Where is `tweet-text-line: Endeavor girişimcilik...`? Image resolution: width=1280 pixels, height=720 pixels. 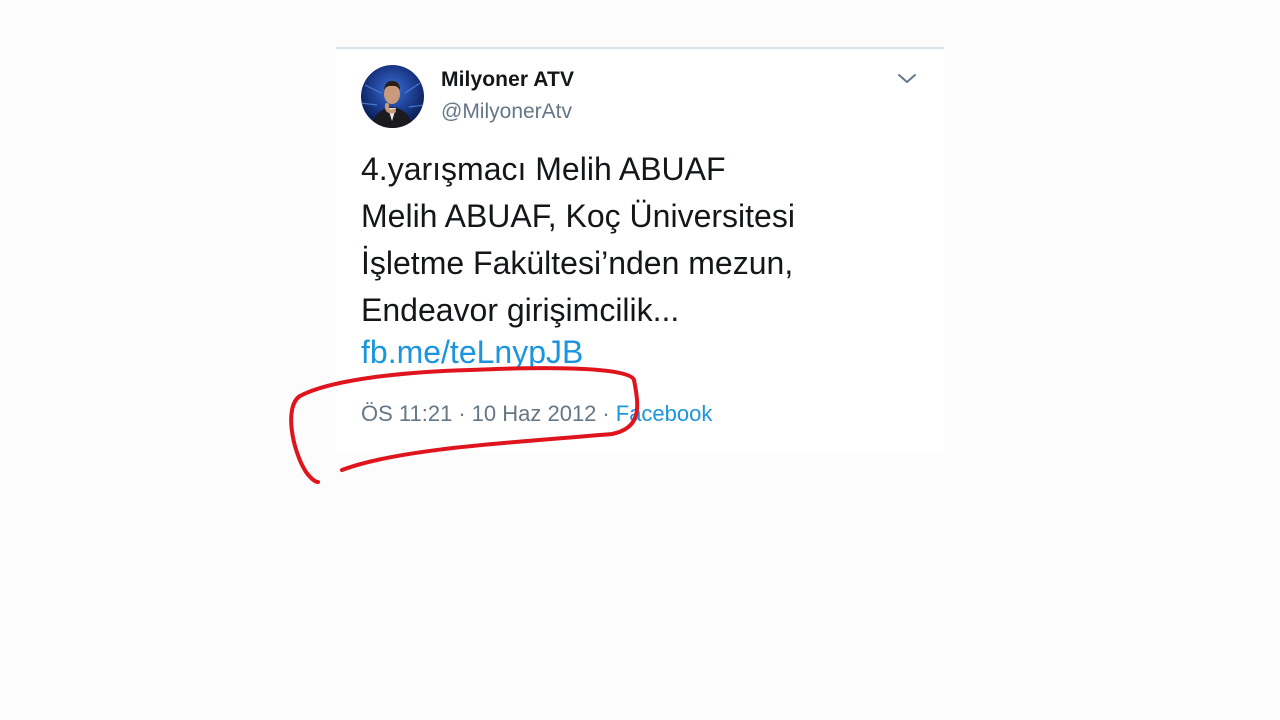
tweet-text-line: Endeavor girişimcilik... is located at coordinates (520, 310).